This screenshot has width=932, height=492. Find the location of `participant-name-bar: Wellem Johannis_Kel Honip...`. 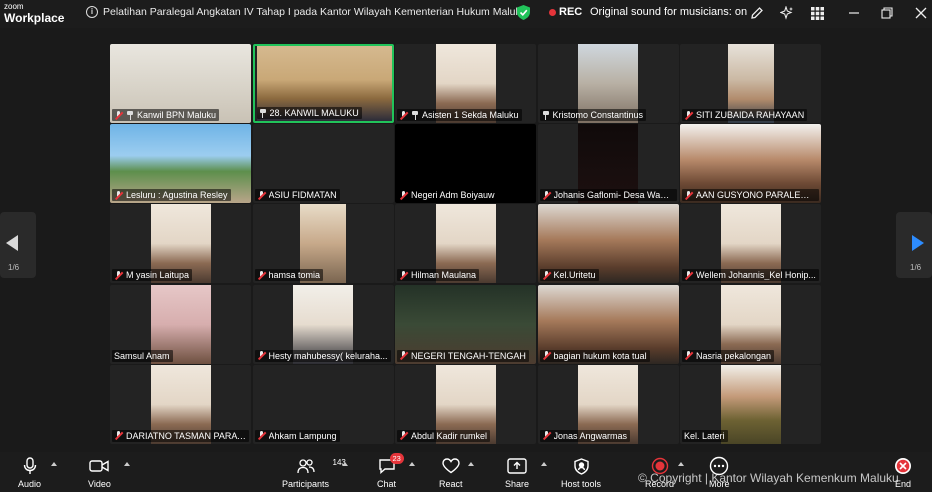

participant-name-bar: Wellem Johannis_Kel Honip... is located at coordinates (750, 275).